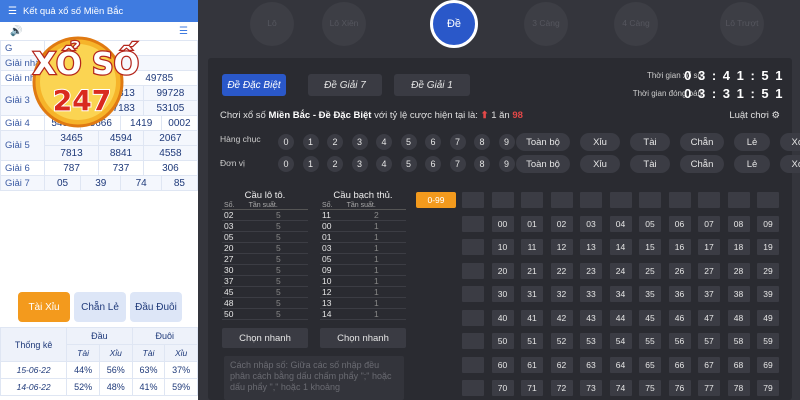 This screenshot has height=400, width=800. I want to click on freq-row: 14 1, so click(363, 314).